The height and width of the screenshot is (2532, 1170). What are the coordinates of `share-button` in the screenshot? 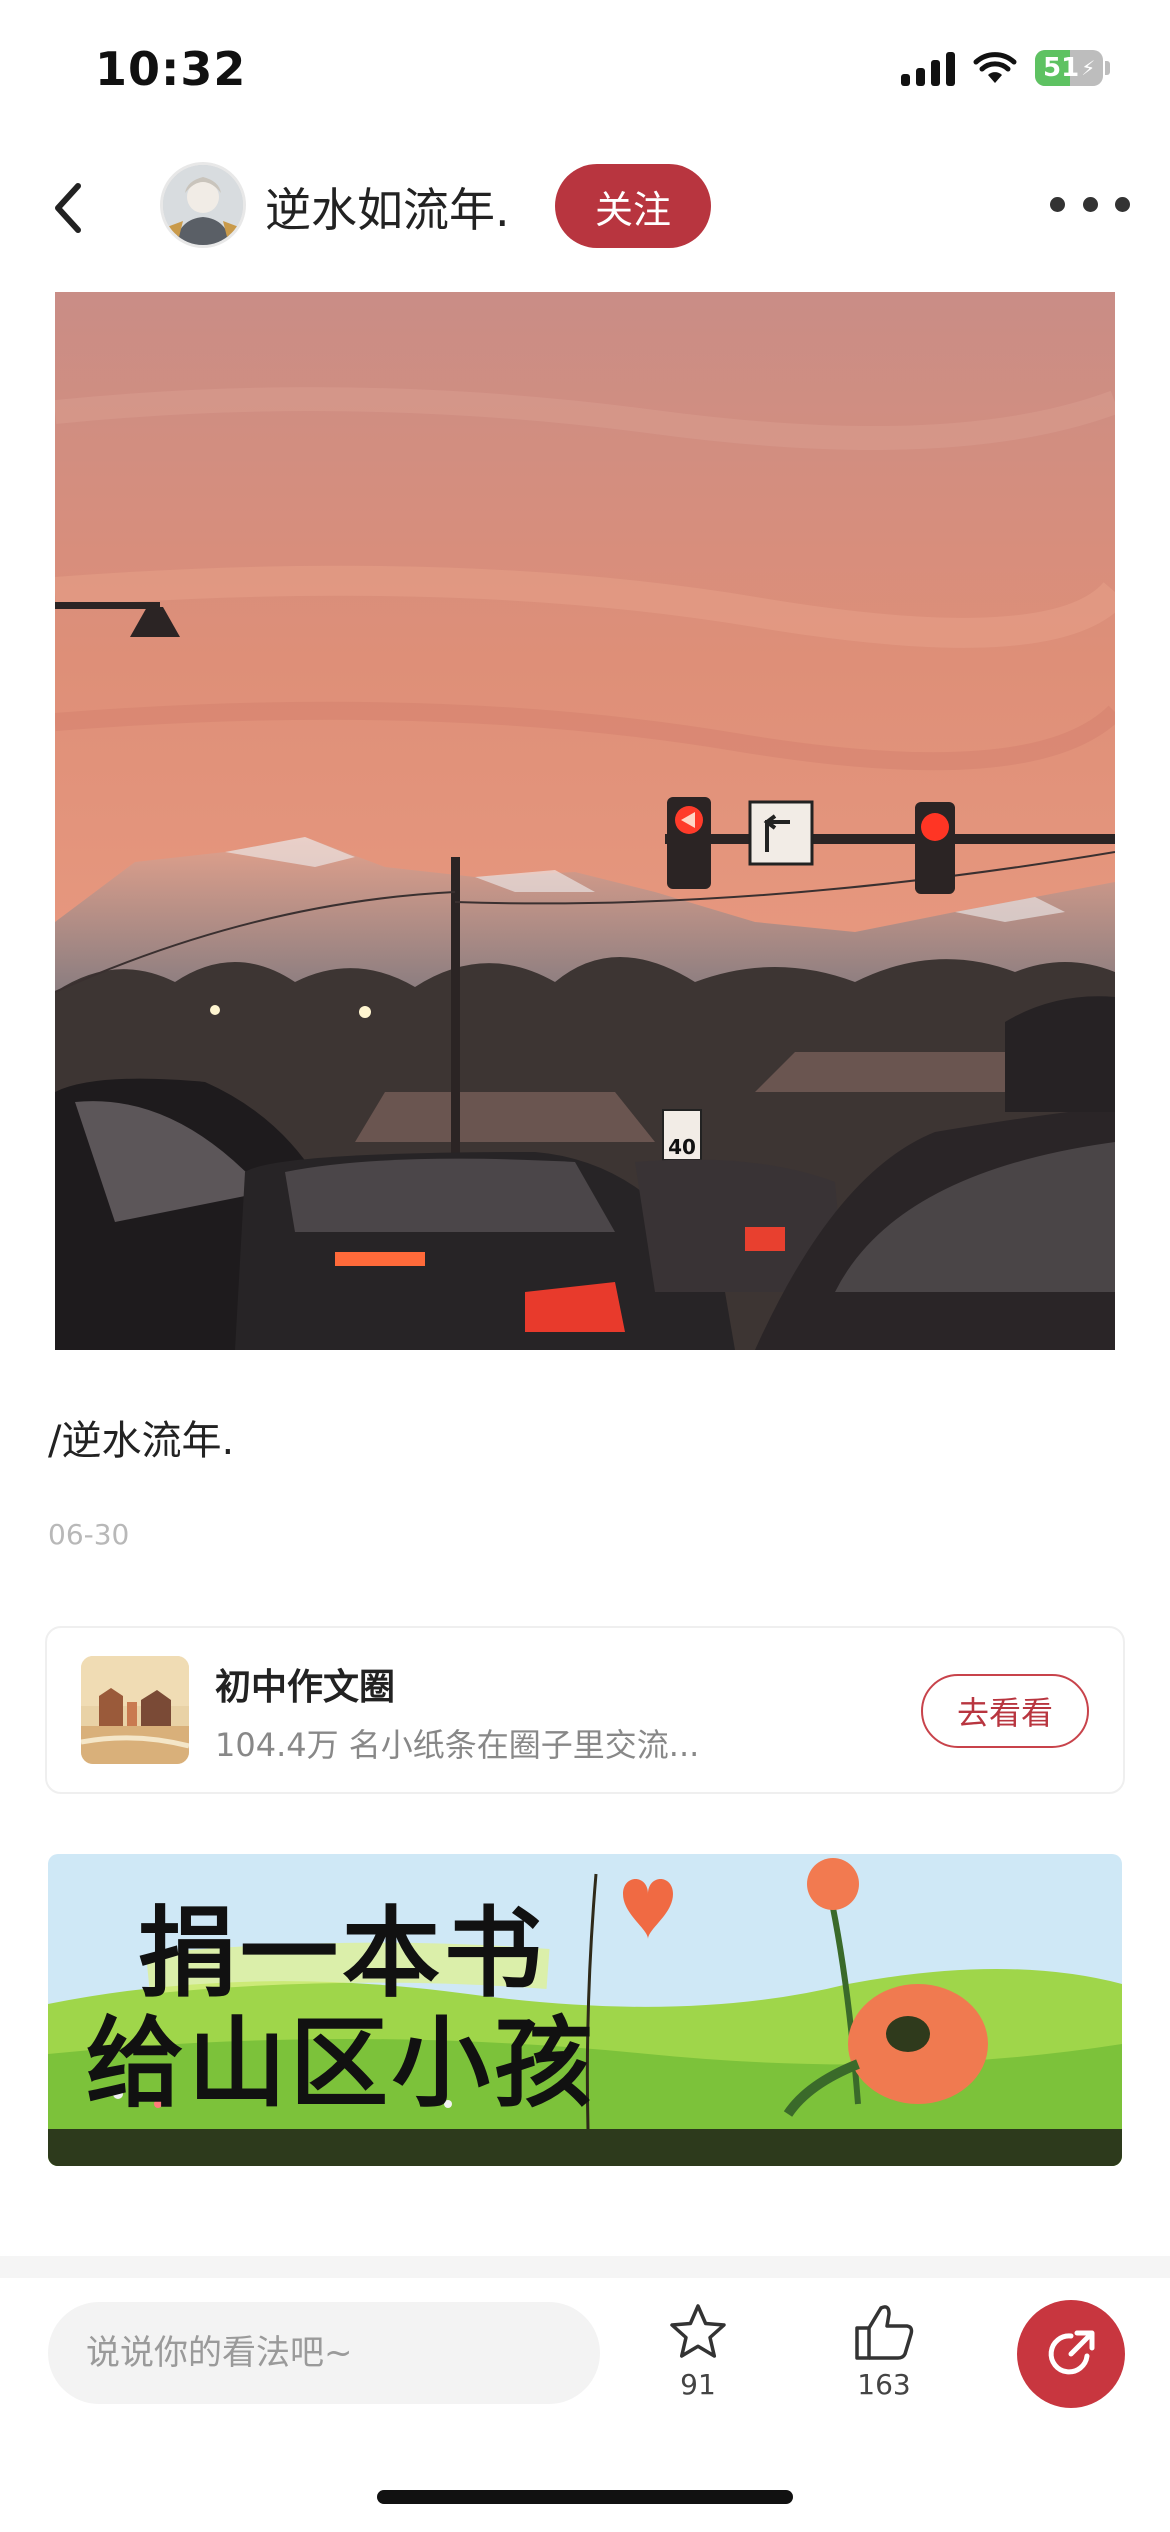 It's located at (1071, 2354).